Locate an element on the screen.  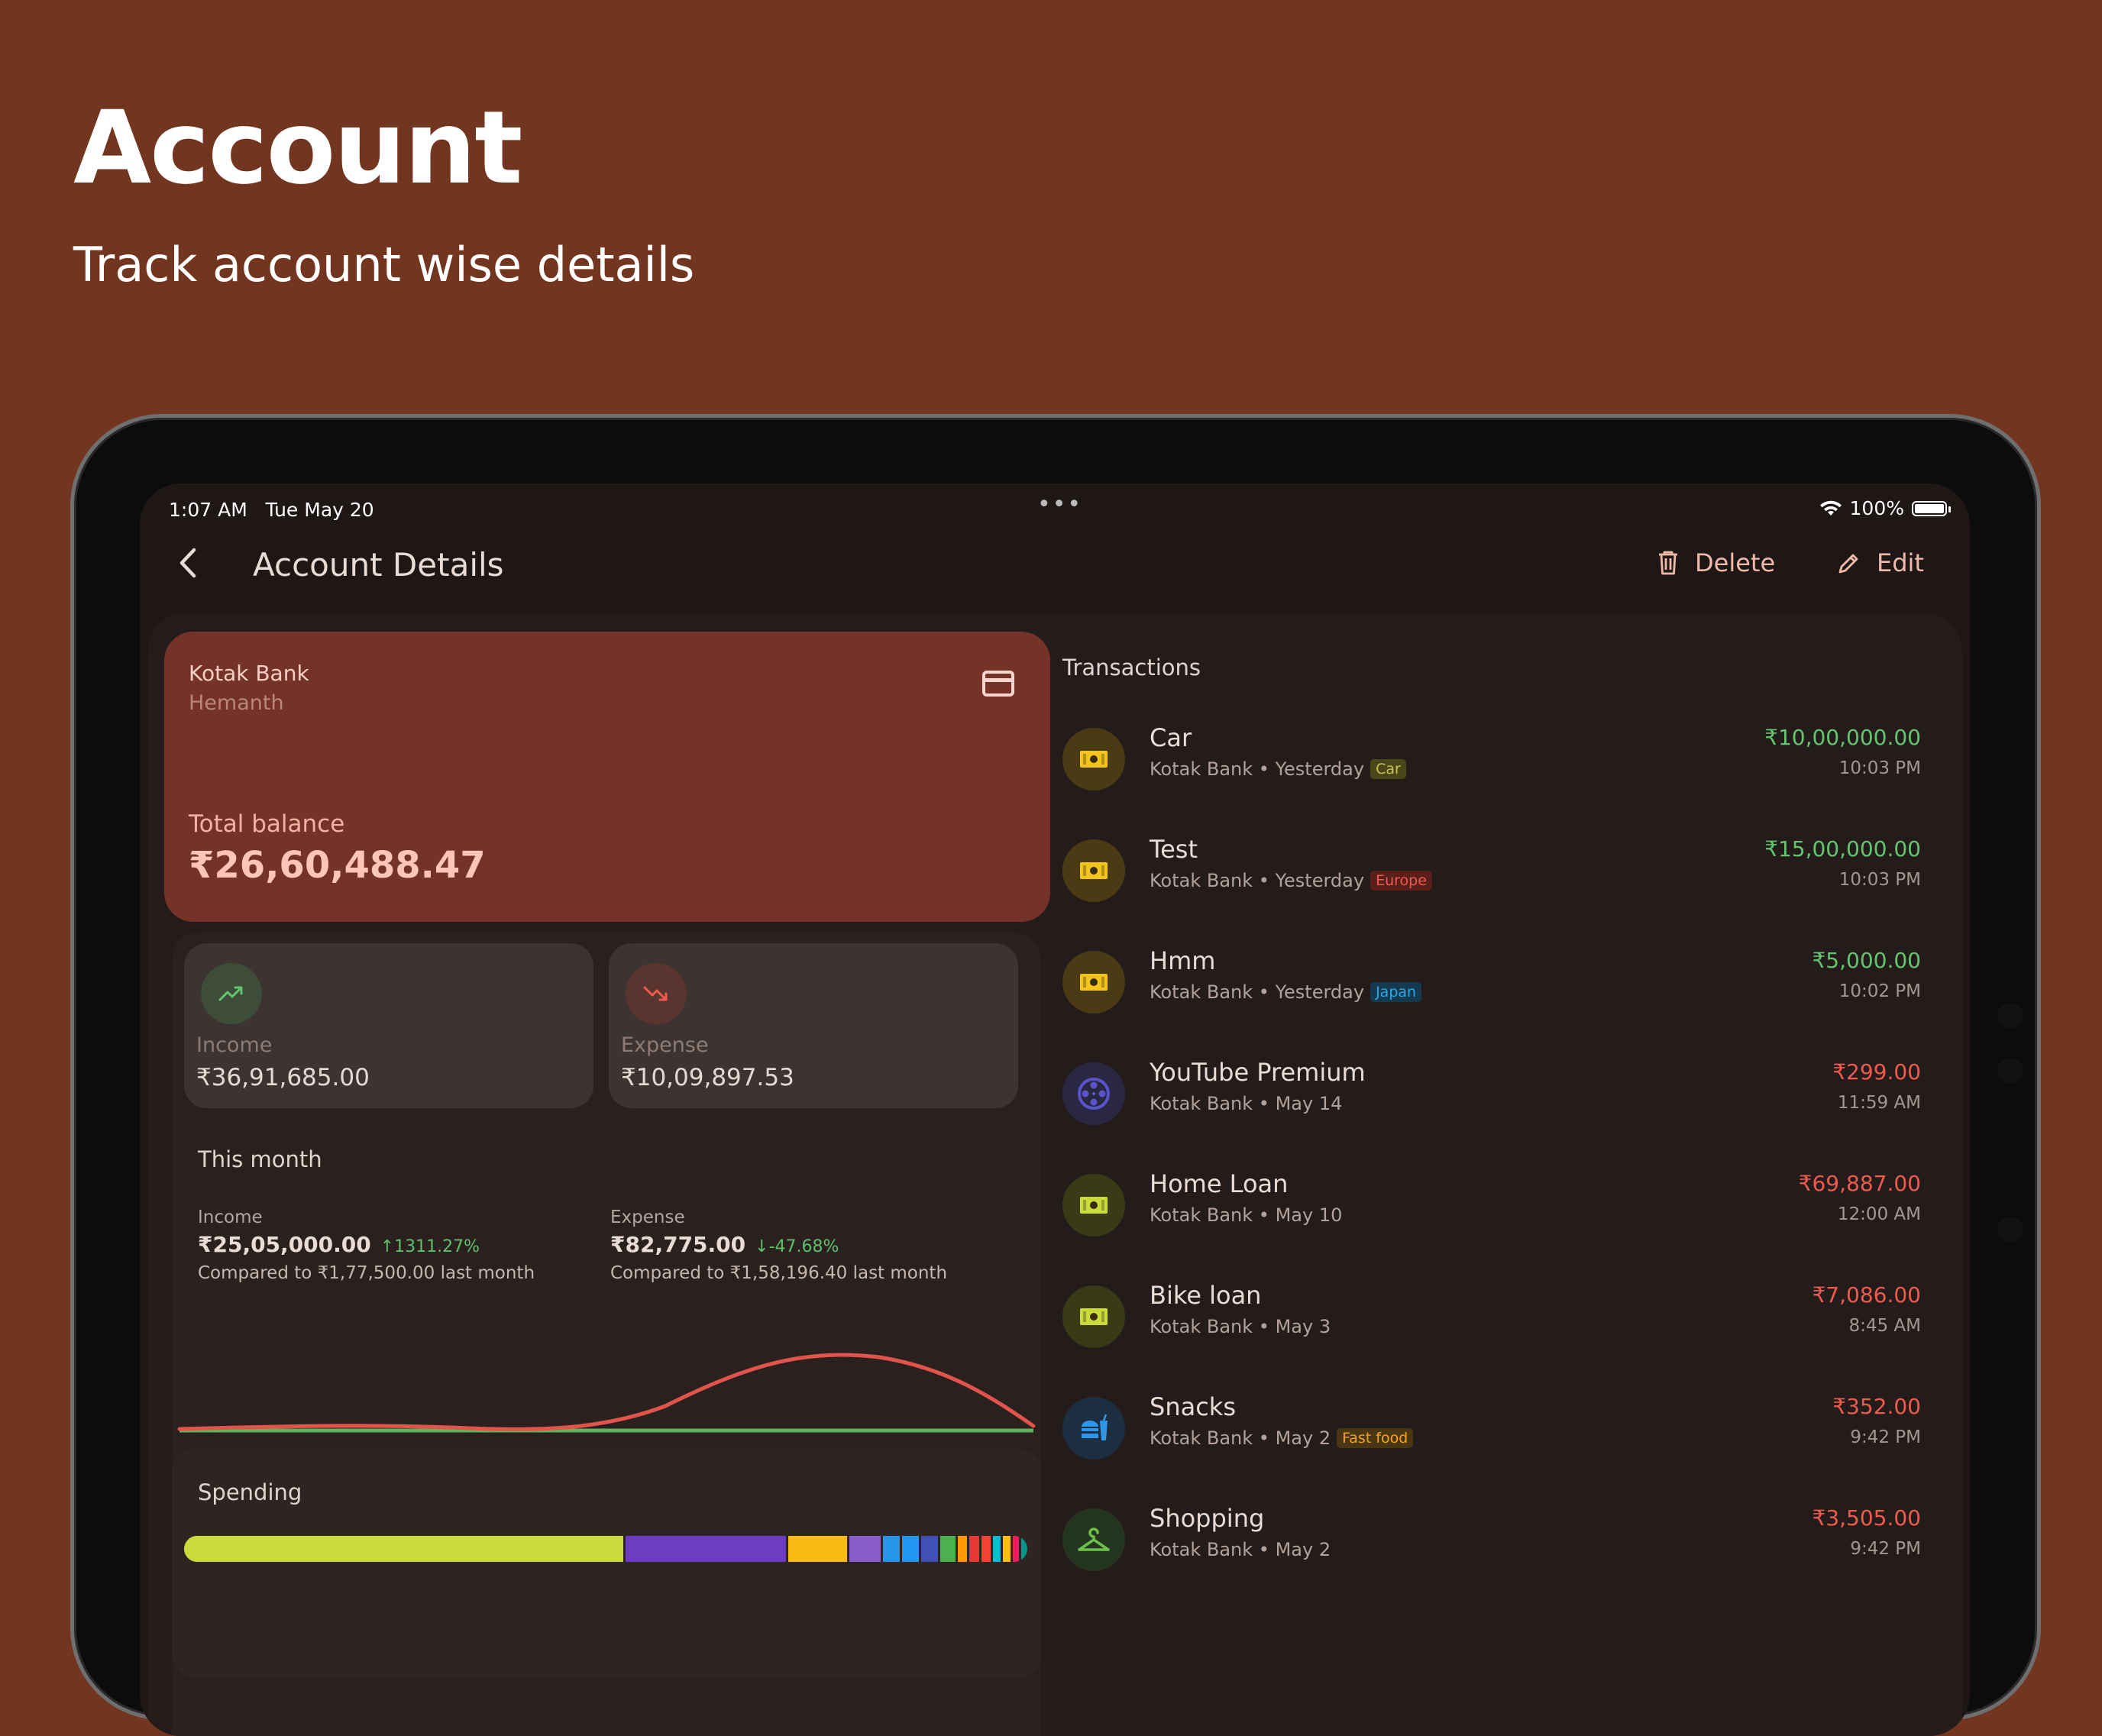
transaction-amount: ₹69,887.00 is located at coordinates (1859, 1183).